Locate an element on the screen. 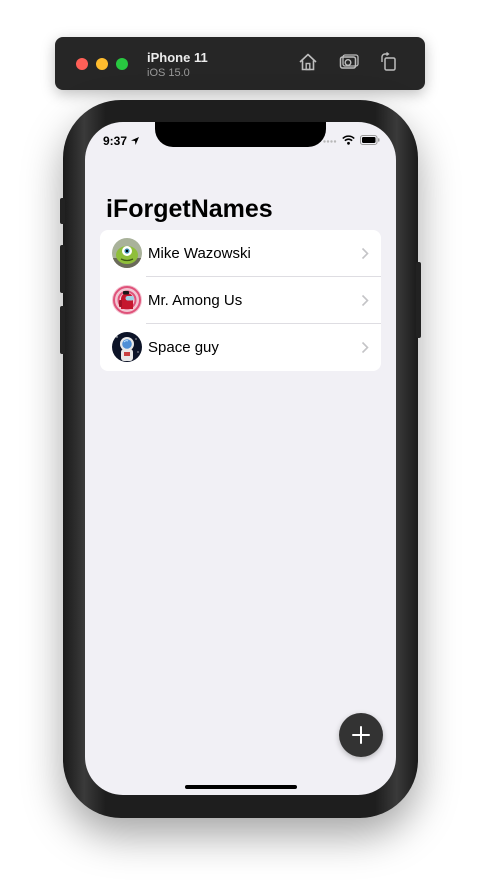 This screenshot has height=891, width=481. volume-down-button is located at coordinates (62, 330).